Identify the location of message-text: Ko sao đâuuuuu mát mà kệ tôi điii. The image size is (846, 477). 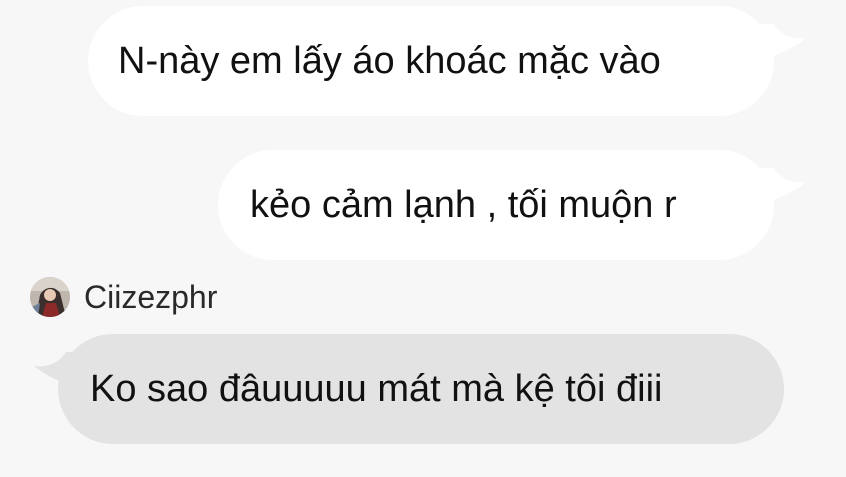
(376, 388).